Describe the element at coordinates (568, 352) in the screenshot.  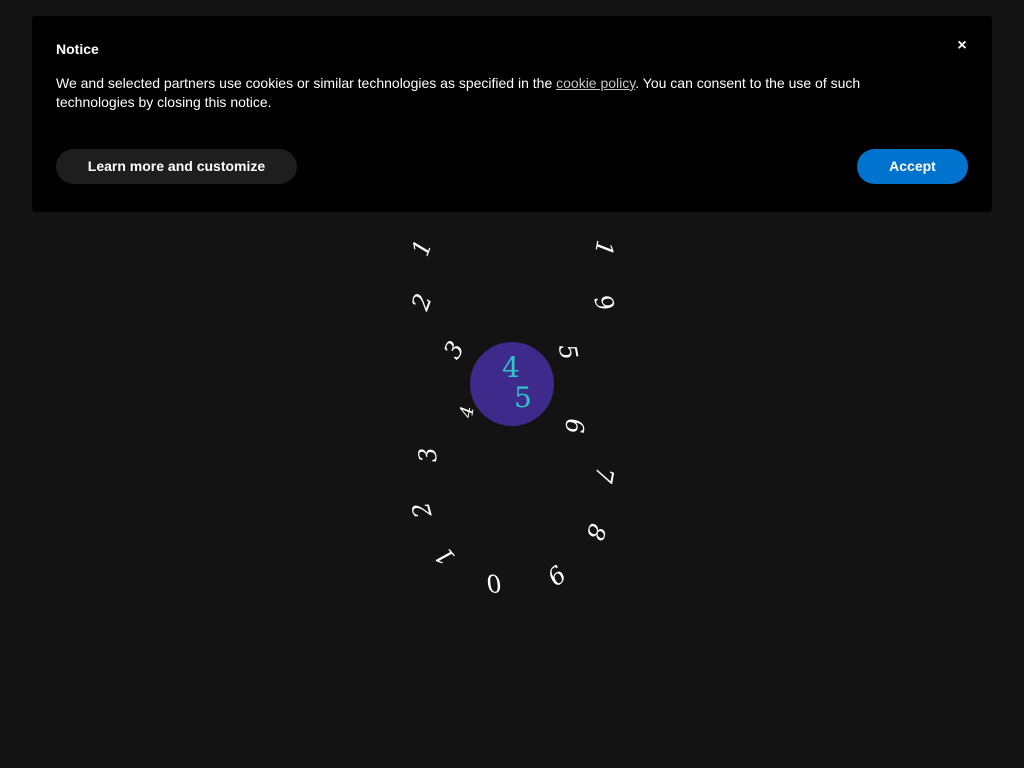
I see `spiral-digit: 5` at that location.